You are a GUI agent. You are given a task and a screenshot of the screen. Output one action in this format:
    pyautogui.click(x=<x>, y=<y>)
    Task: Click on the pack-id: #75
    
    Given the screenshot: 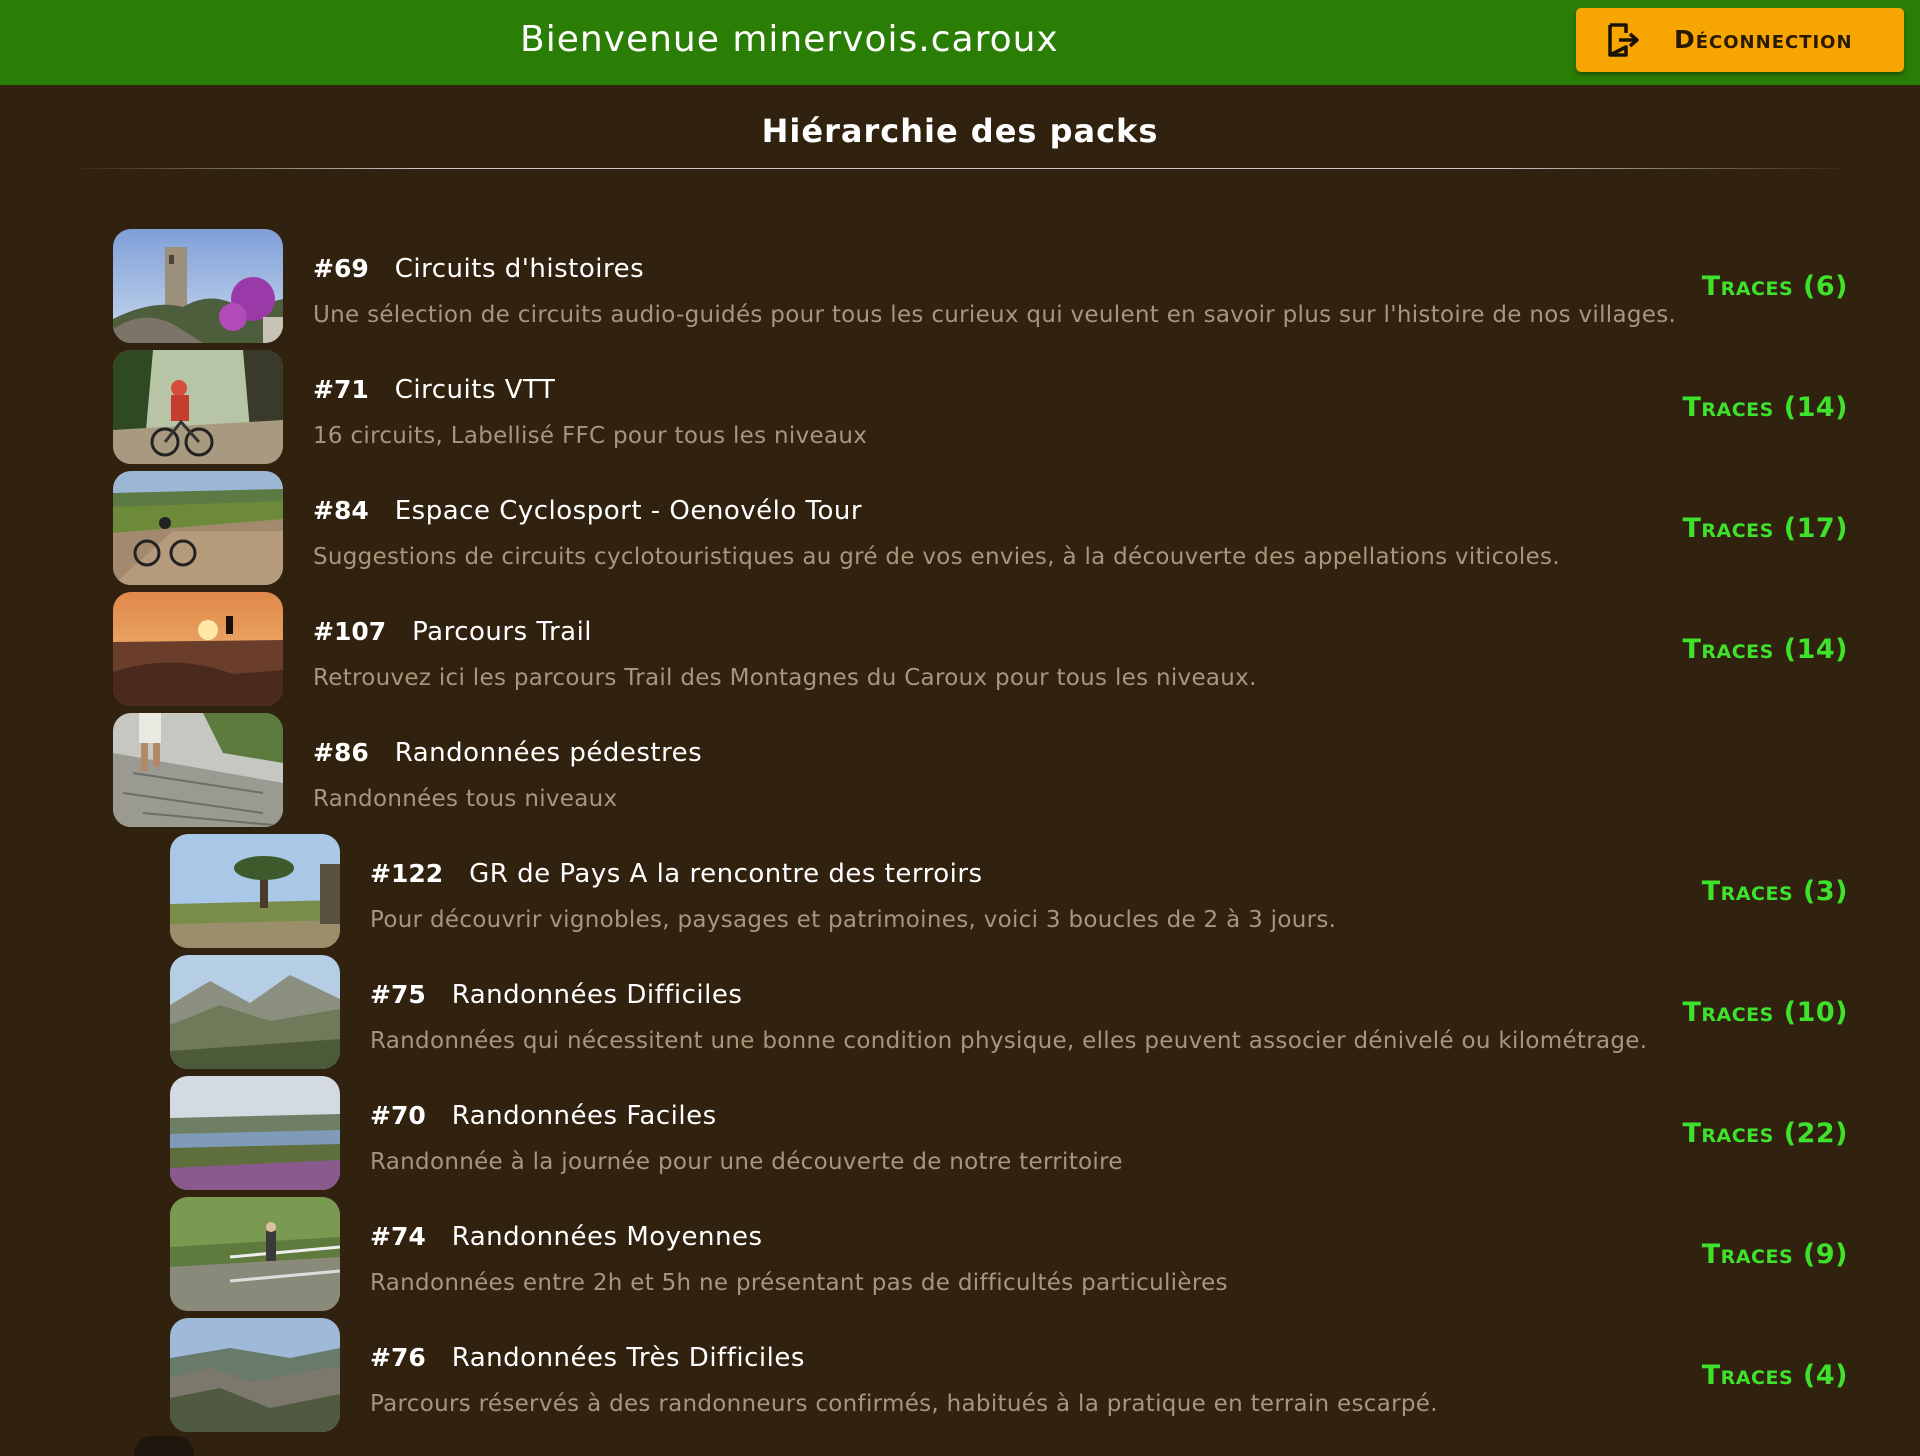 What is the action you would take?
    pyautogui.click(x=398, y=994)
    